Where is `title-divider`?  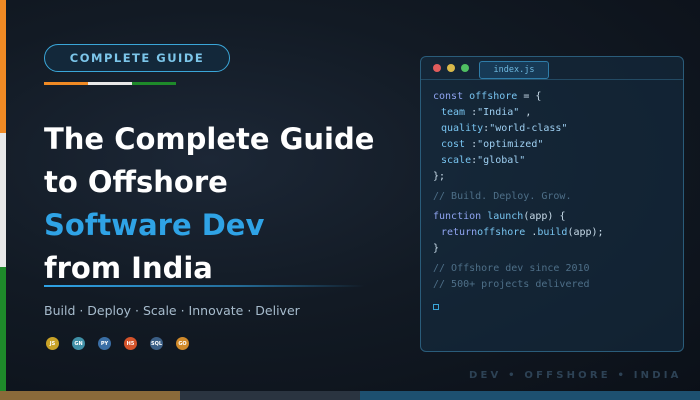
title-divider is located at coordinates (204, 286).